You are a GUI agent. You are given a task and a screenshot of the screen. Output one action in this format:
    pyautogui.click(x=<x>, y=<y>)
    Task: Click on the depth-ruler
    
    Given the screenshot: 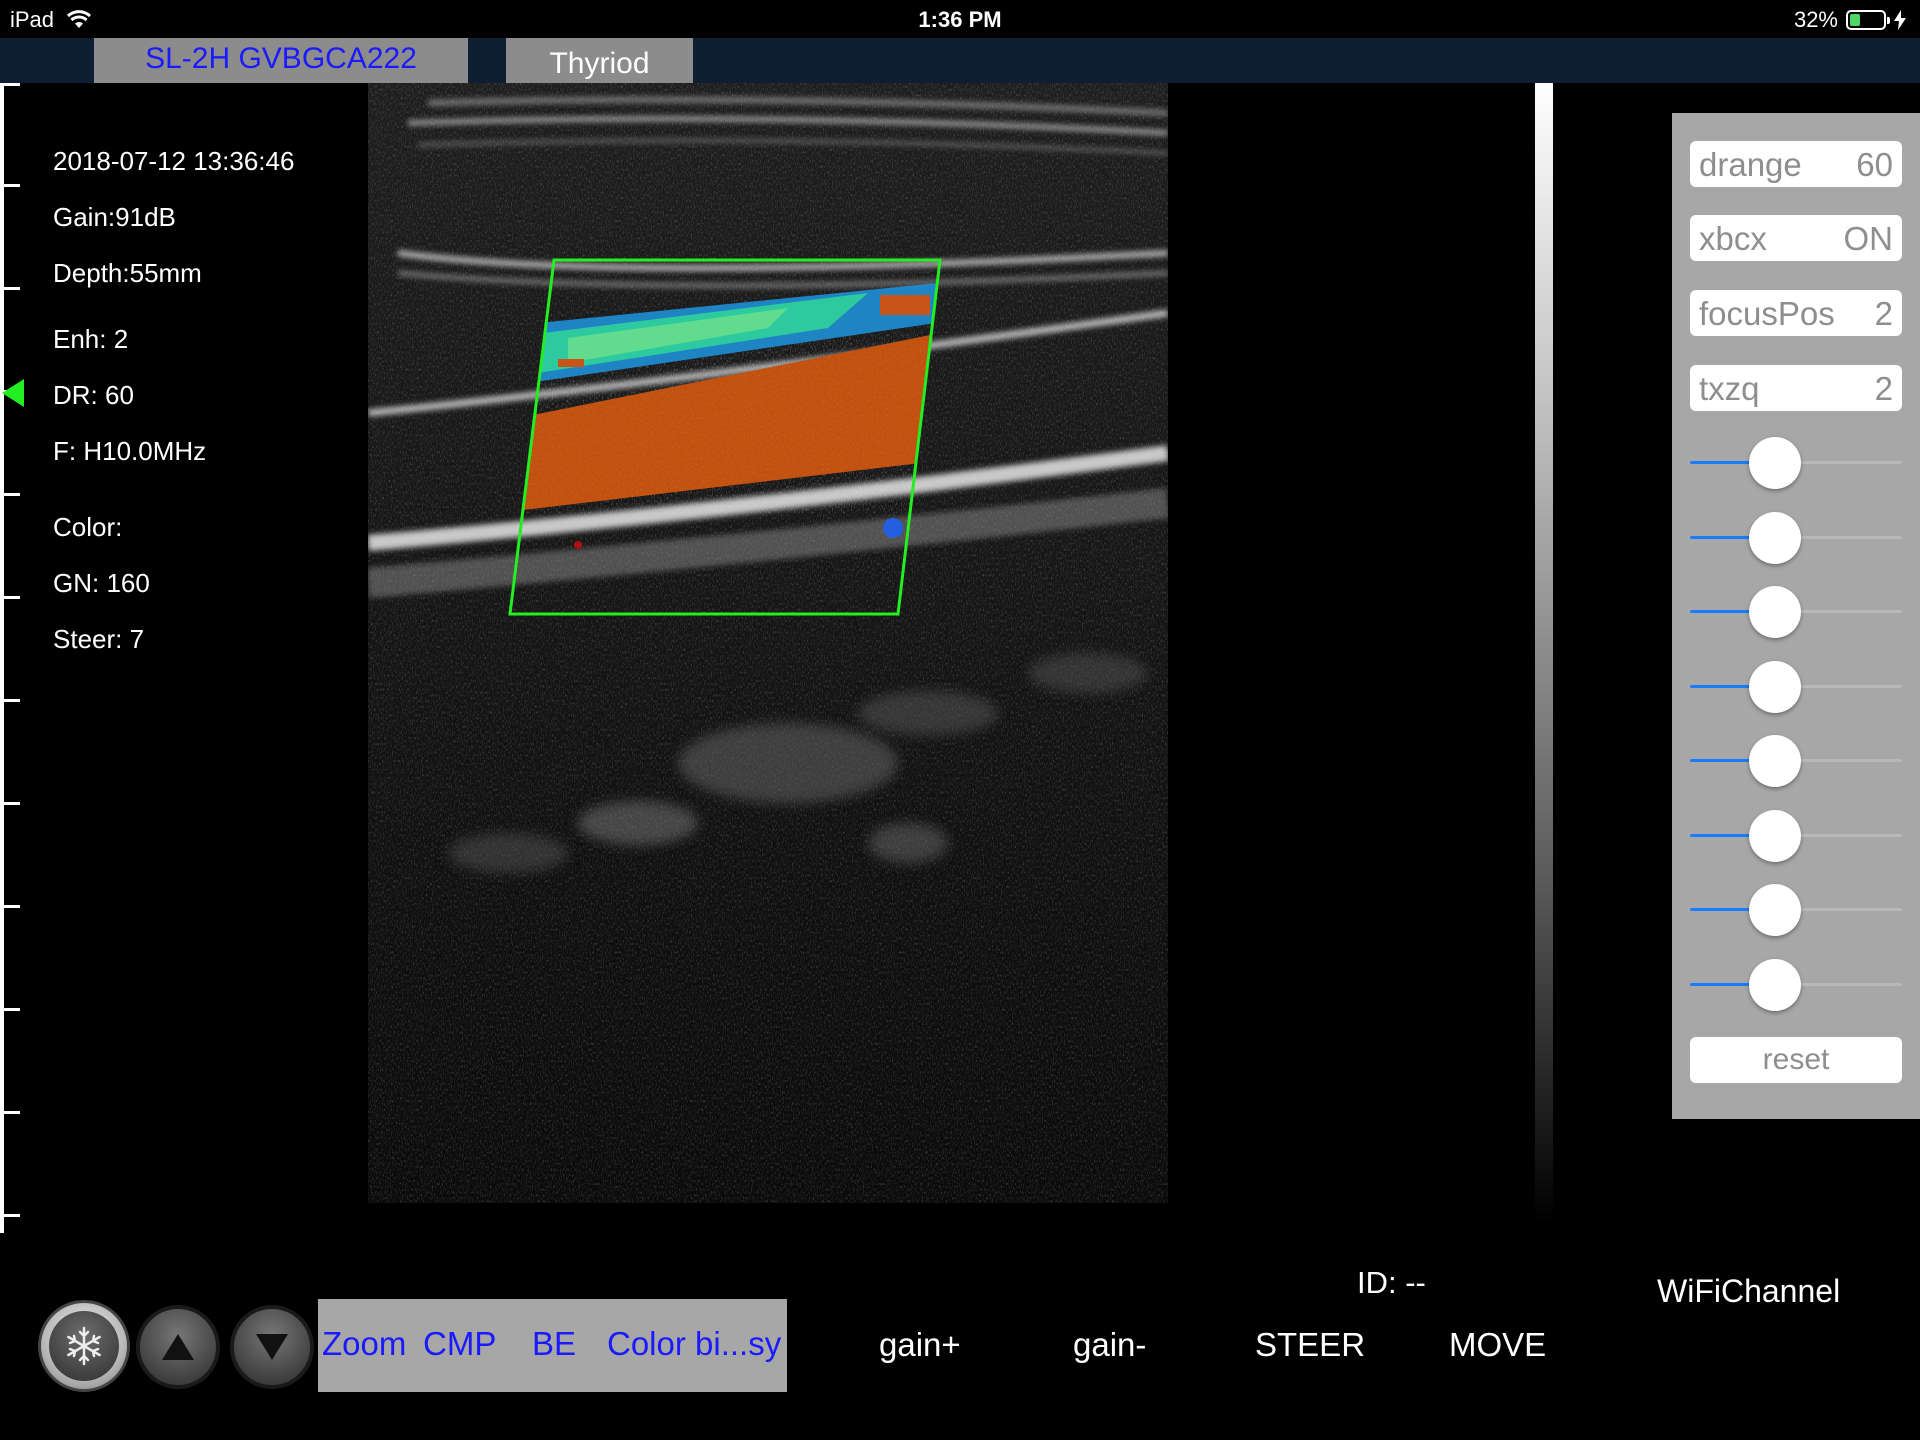 What is the action you would take?
    pyautogui.click(x=2, y=658)
    